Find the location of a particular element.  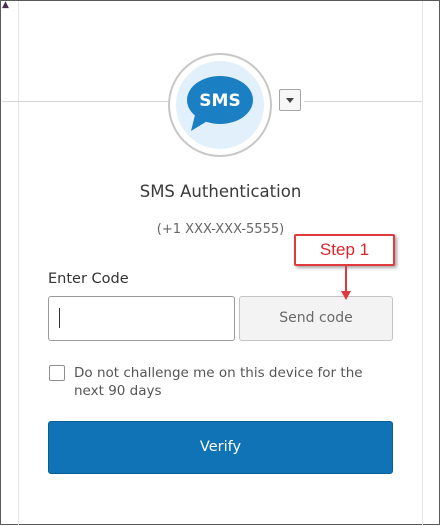

remember-device-checkbox is located at coordinates (57, 373).